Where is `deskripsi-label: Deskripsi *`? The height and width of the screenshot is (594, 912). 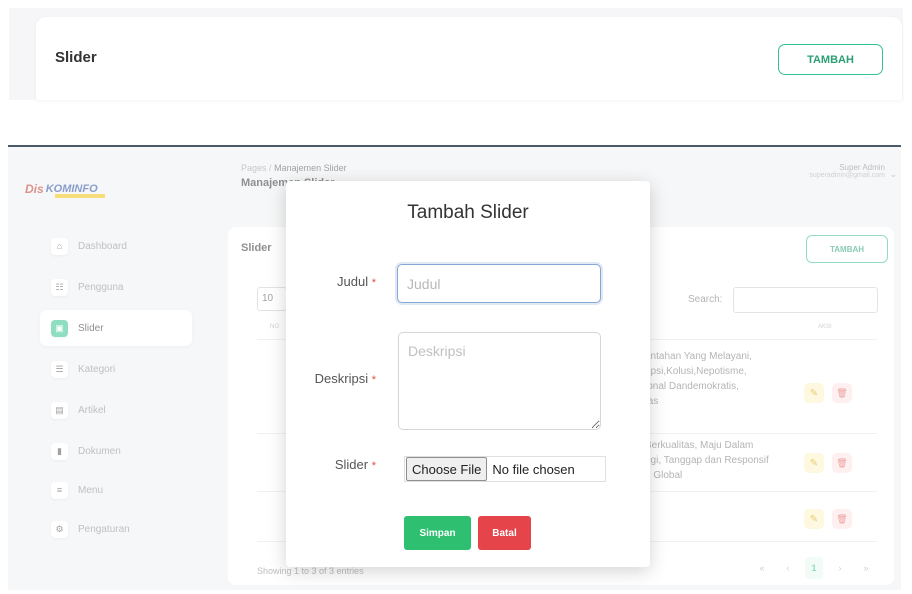
deskripsi-label: Deskripsi * is located at coordinates (345, 378).